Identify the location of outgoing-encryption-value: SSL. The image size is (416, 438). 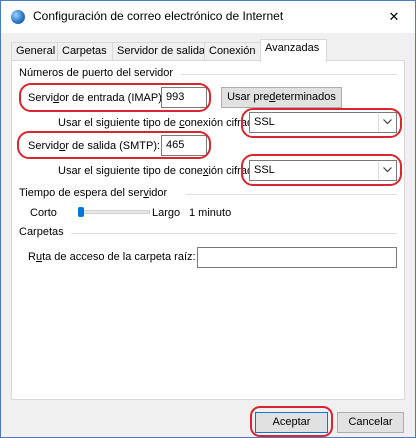
(264, 170).